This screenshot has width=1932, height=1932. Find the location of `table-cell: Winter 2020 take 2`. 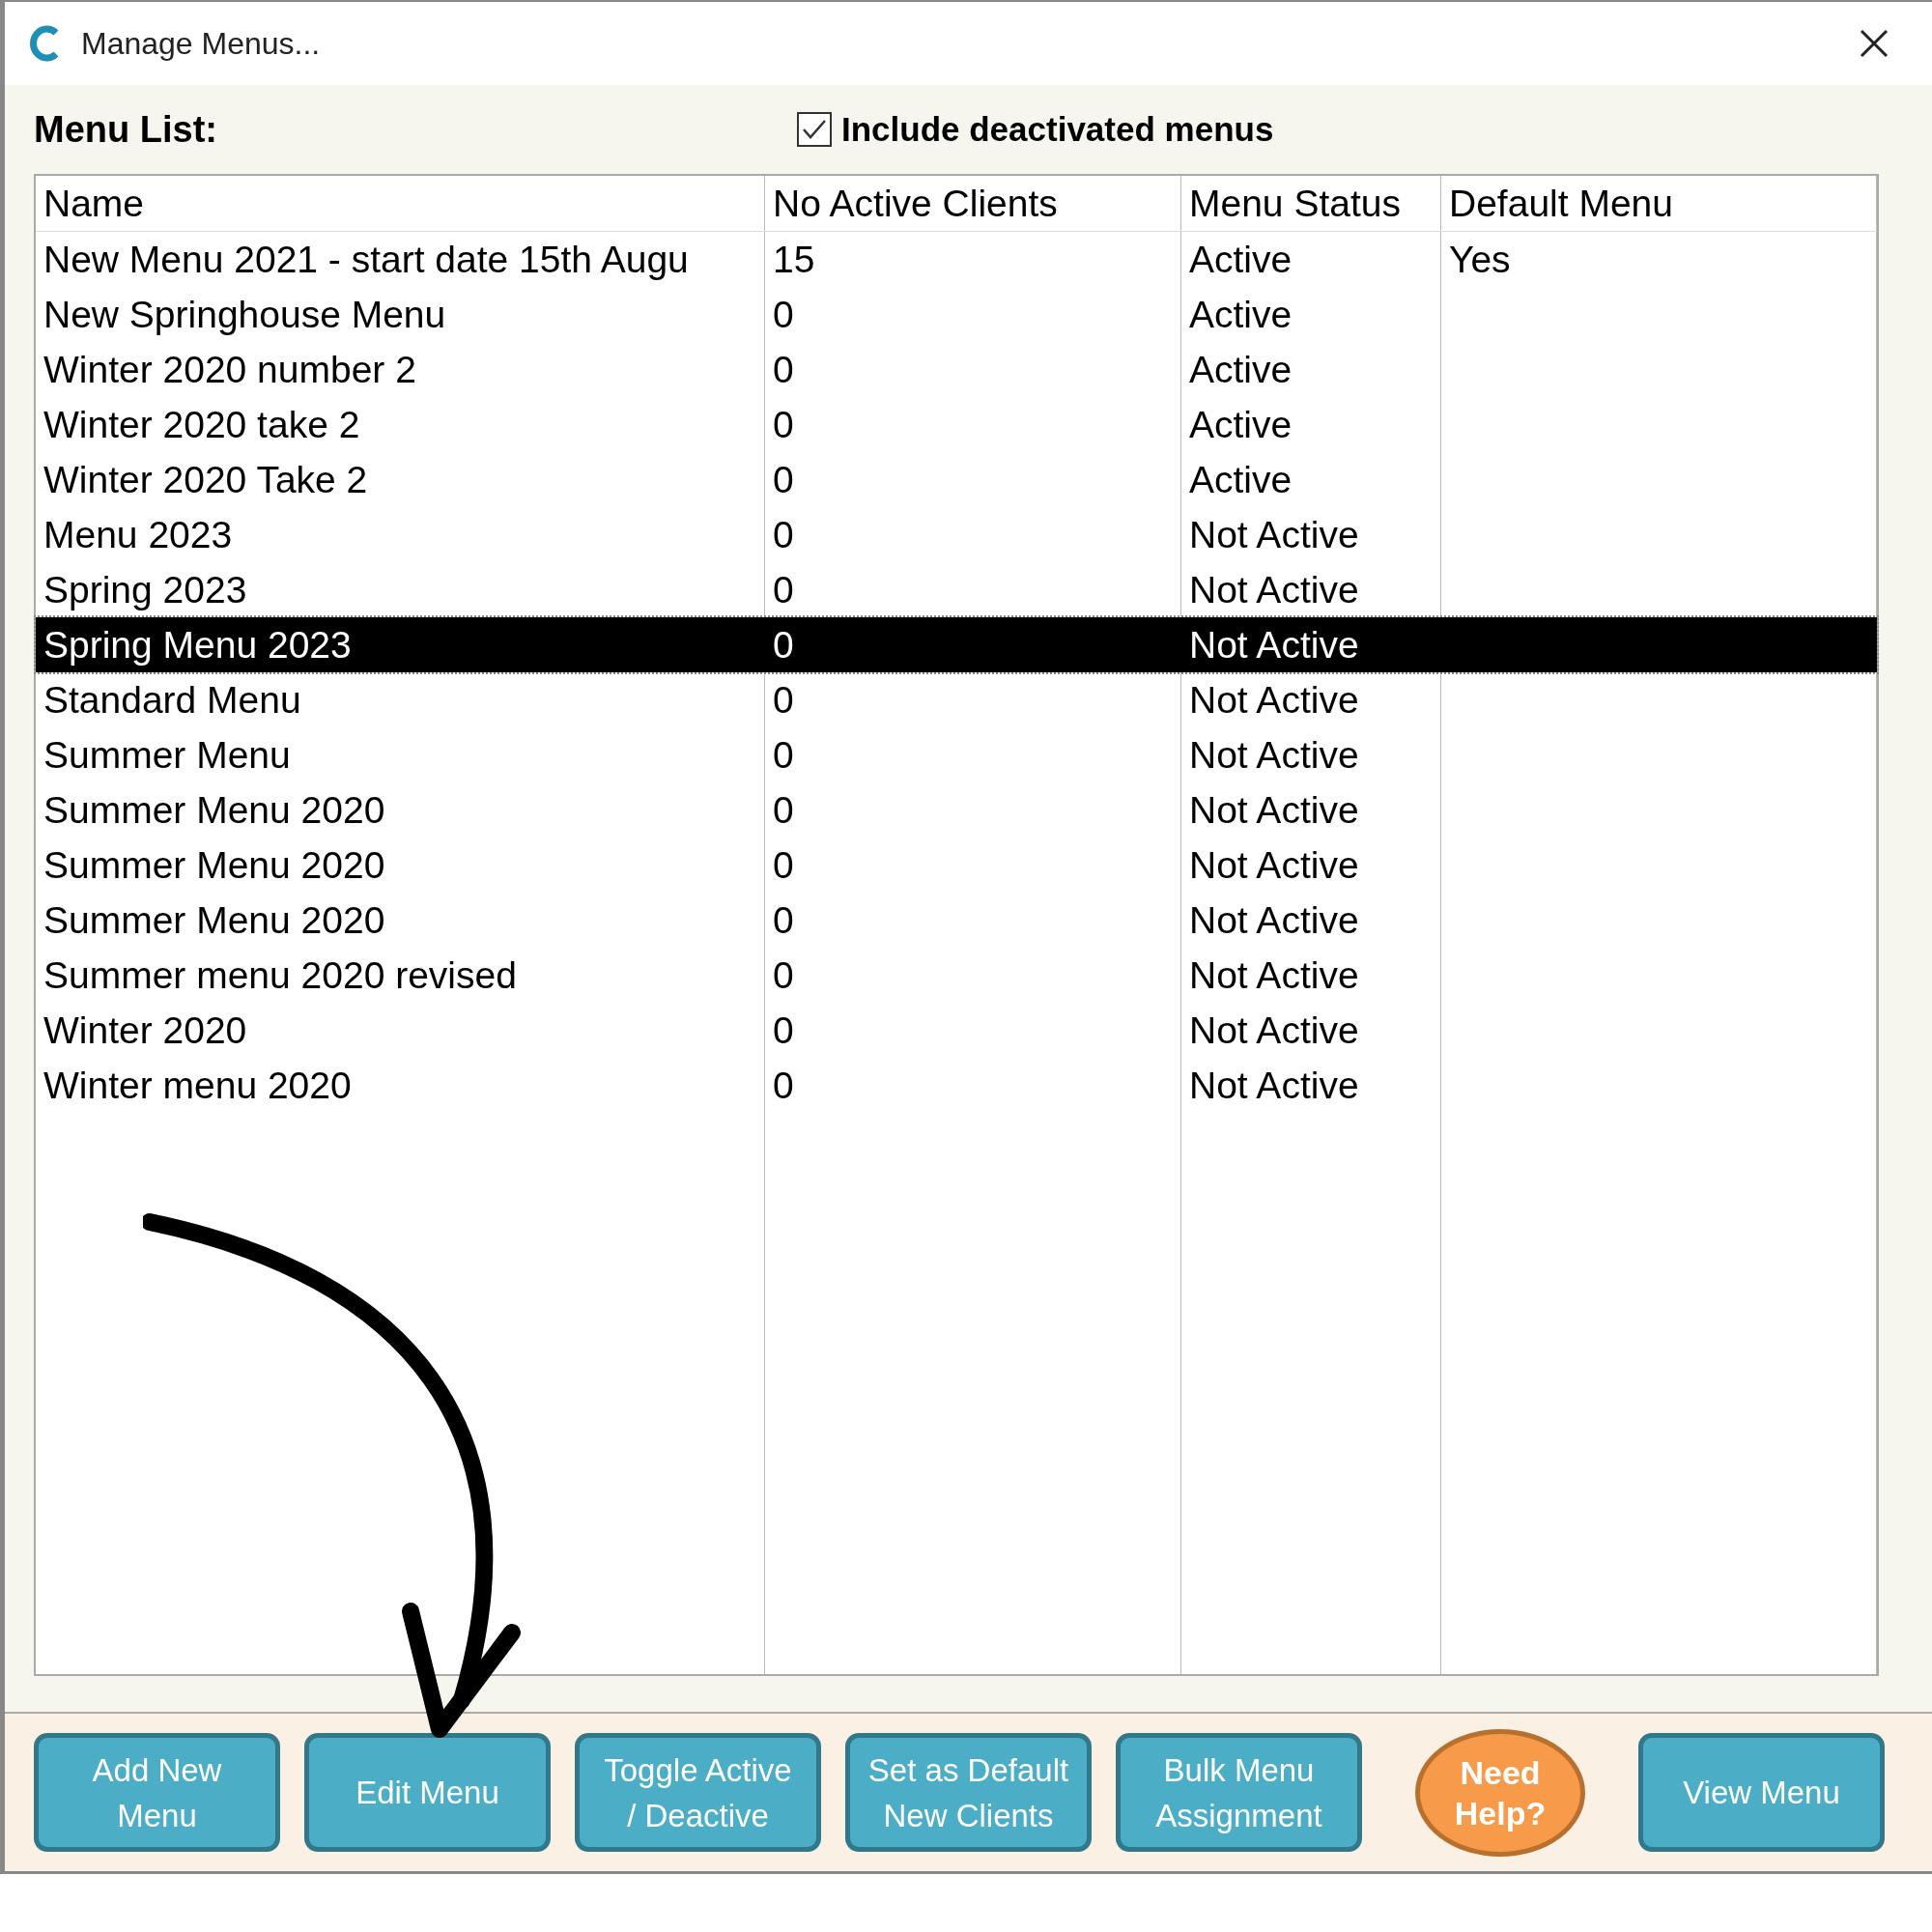

table-cell: Winter 2020 take 2 is located at coordinates (201, 424).